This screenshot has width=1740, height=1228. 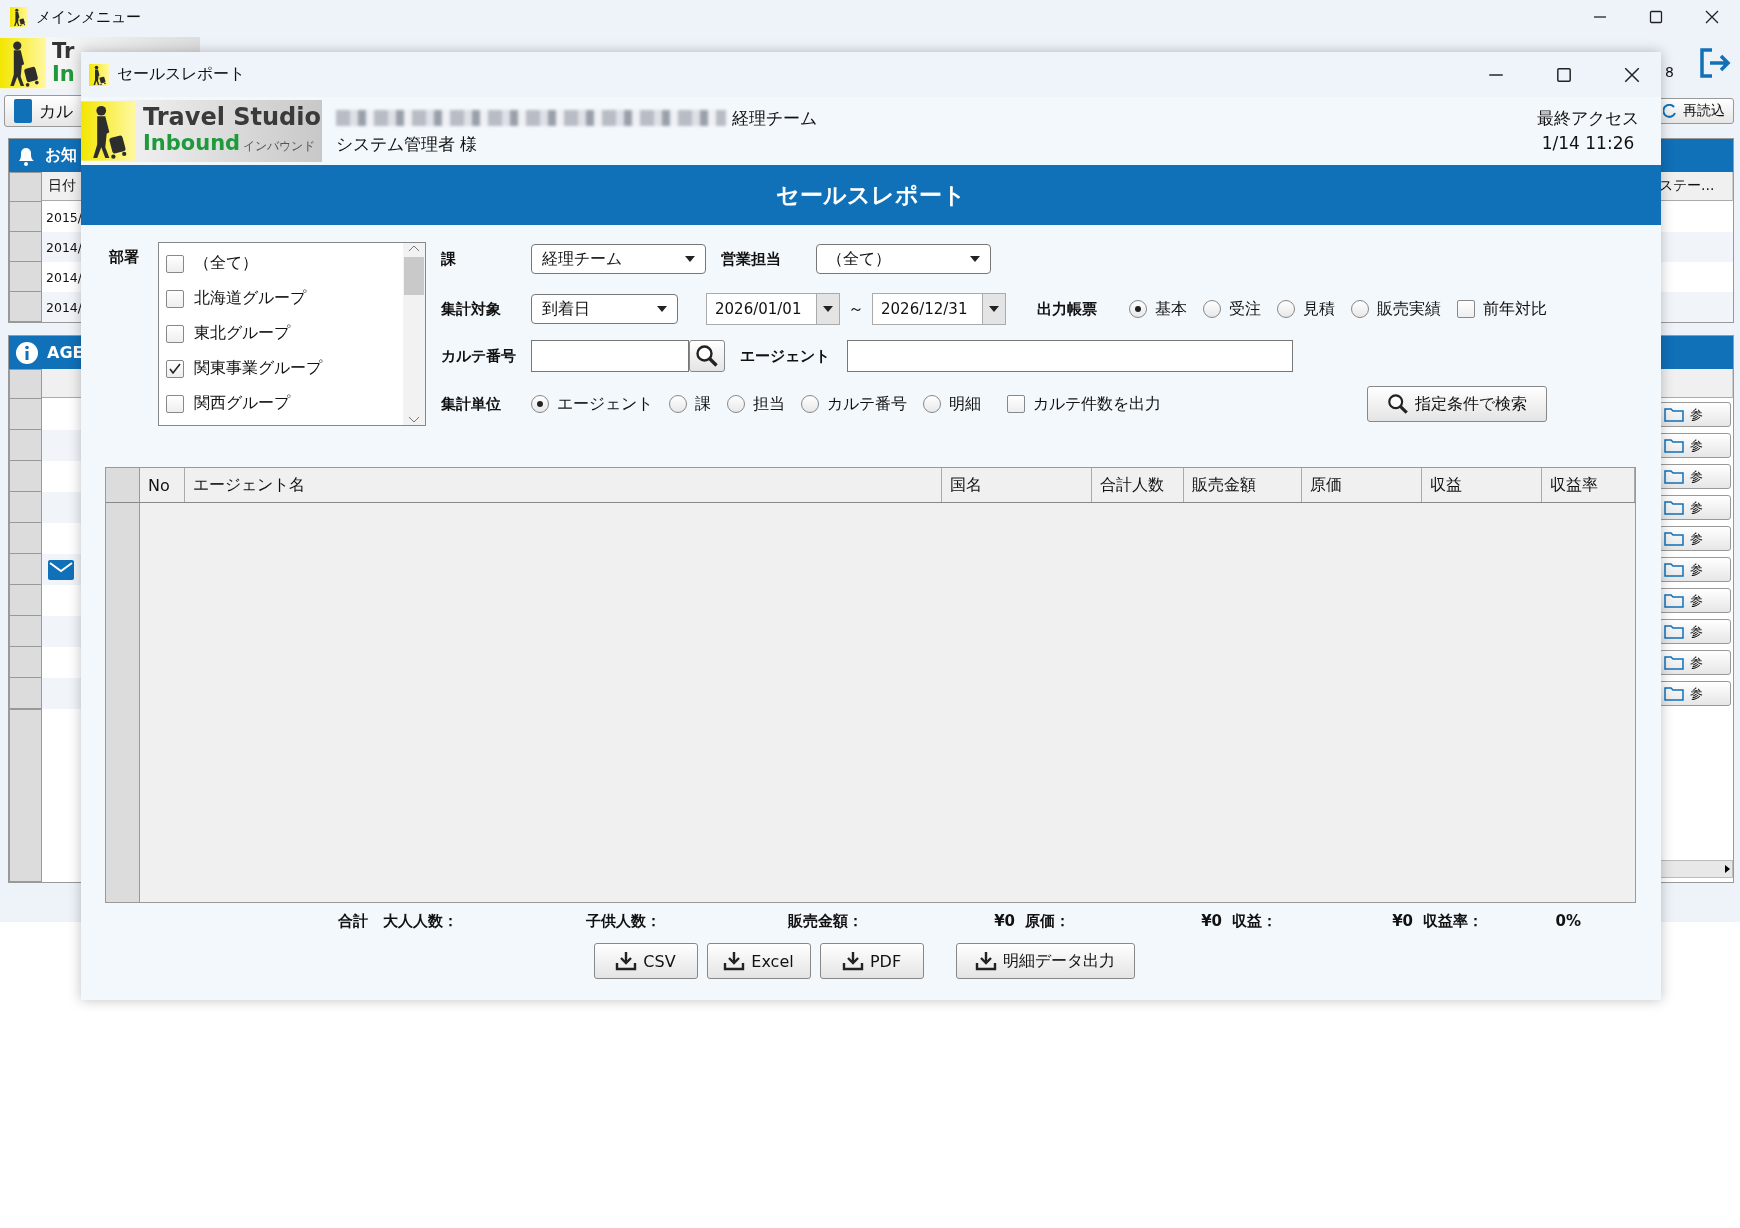 I want to click on scrollbar-thumb, so click(x=414, y=276).